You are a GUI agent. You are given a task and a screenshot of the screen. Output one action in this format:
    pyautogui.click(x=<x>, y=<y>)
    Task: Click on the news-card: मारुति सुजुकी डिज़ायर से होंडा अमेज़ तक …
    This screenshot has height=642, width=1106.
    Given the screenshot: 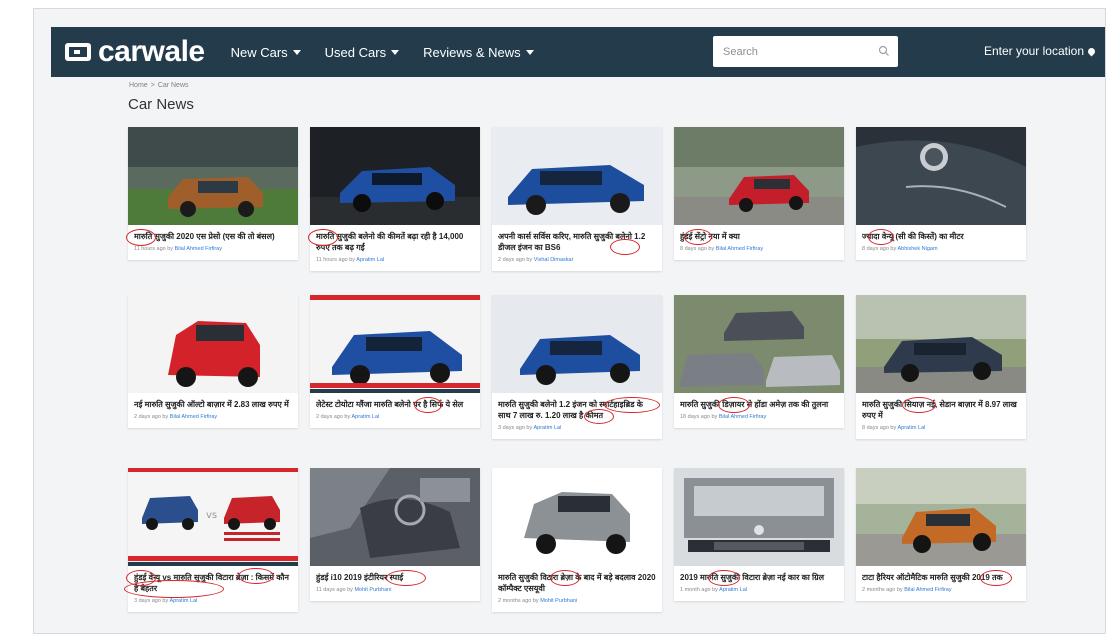 What is the action you would take?
    pyautogui.click(x=759, y=361)
    